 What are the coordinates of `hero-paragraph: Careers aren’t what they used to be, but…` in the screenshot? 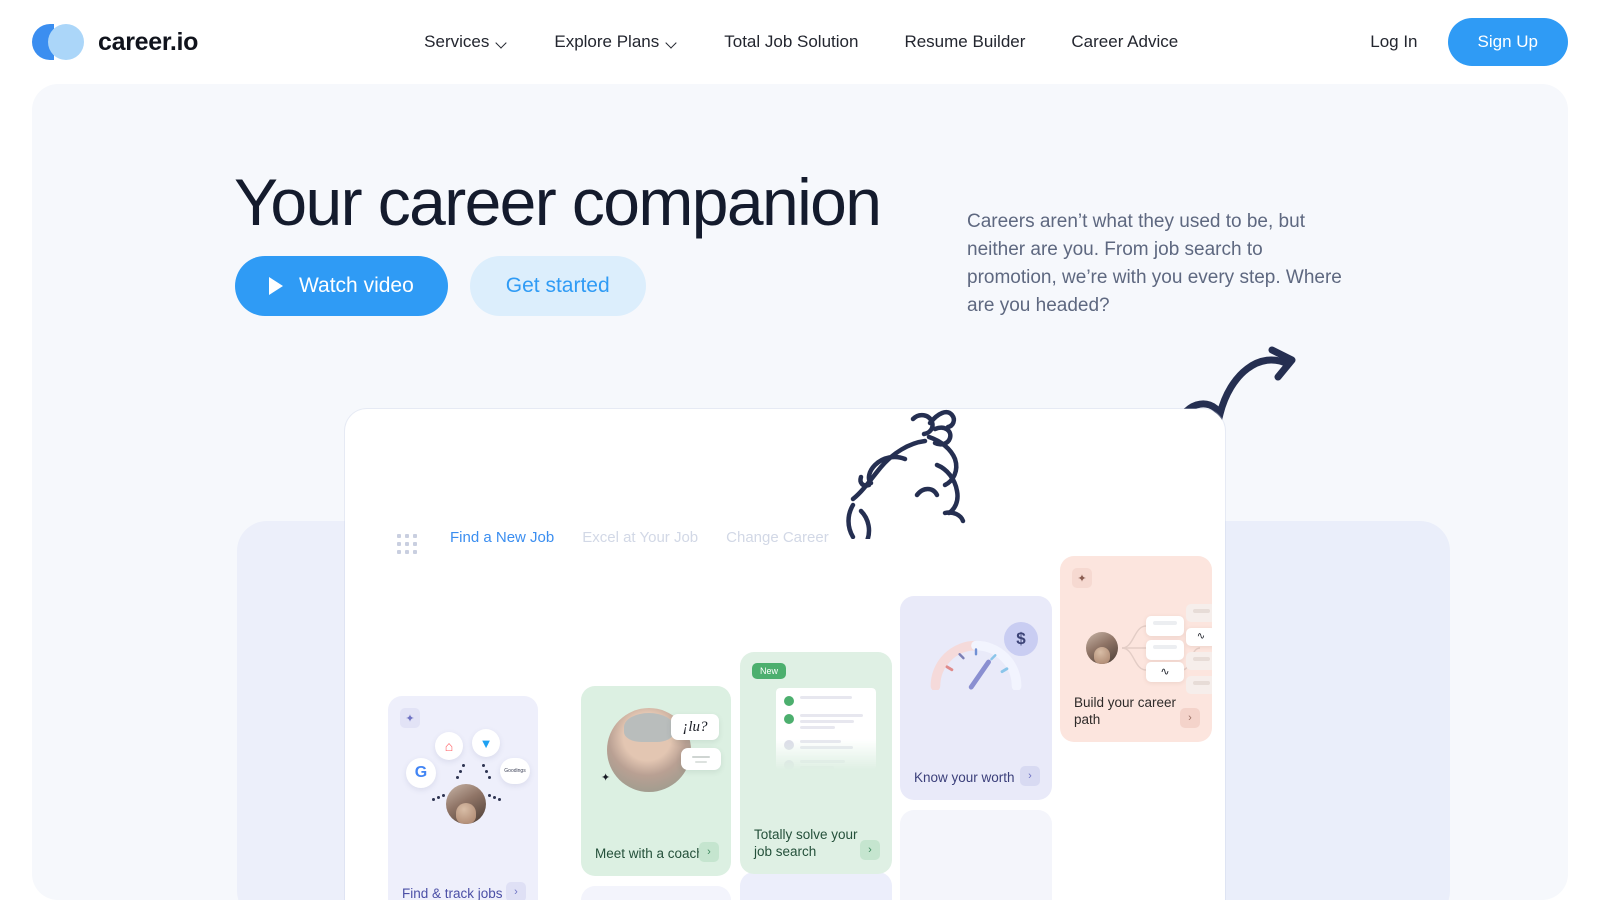 It's located at (1154, 263).